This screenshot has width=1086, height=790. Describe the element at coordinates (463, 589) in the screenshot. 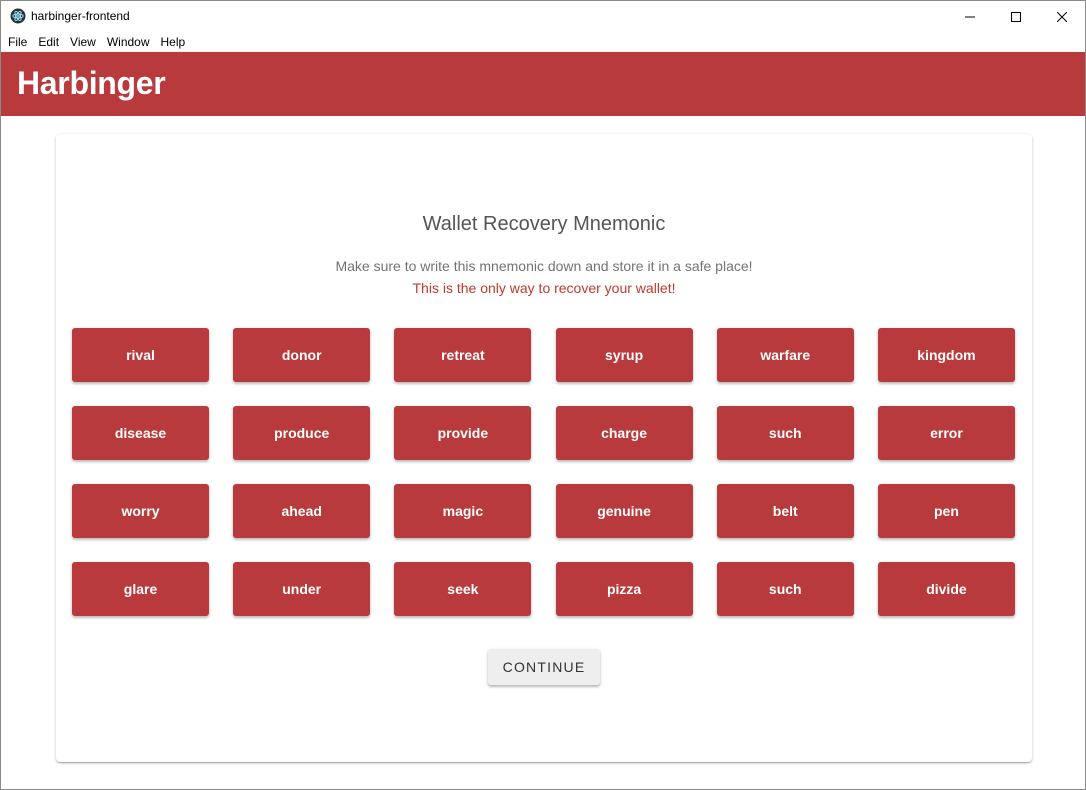

I see `mnemonic-word-21: seek` at that location.